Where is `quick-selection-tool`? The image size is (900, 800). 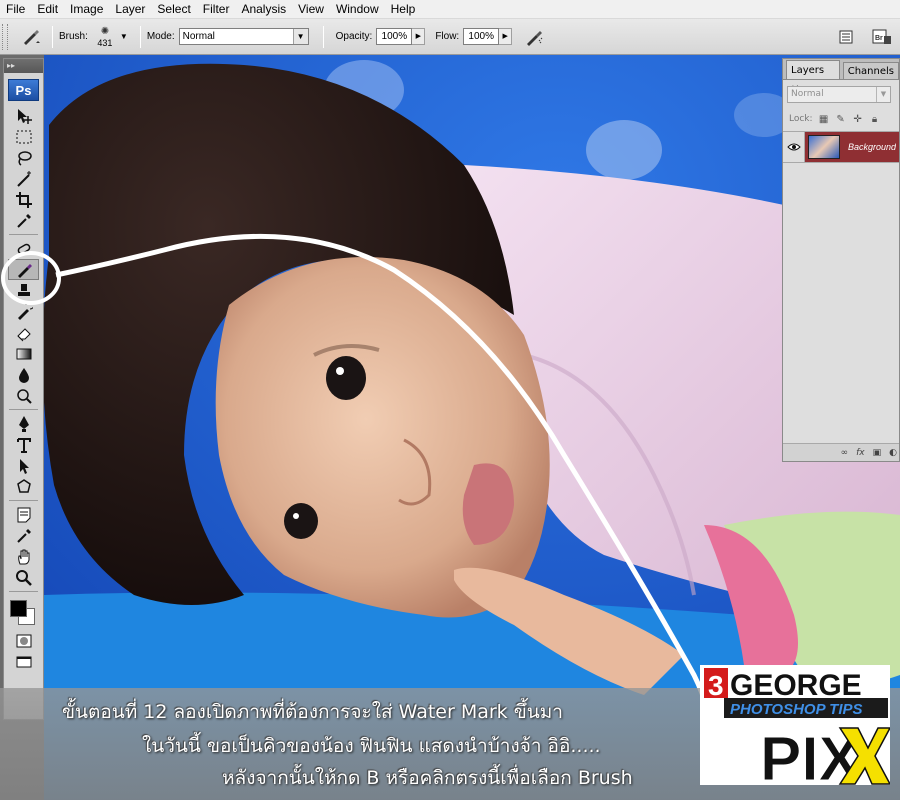 quick-selection-tool is located at coordinates (23, 178).